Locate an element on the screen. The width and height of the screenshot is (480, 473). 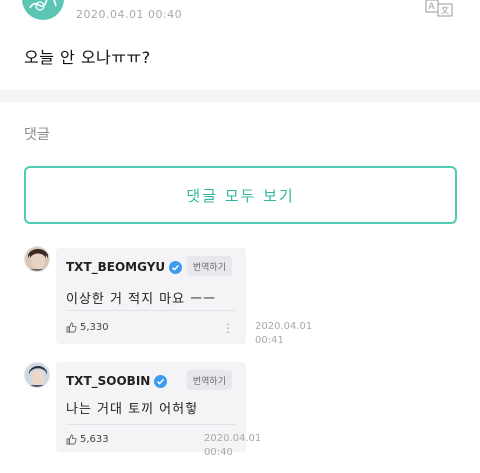
comment-timestamp: 2020.04.01 00:40 is located at coordinates (234, 446).